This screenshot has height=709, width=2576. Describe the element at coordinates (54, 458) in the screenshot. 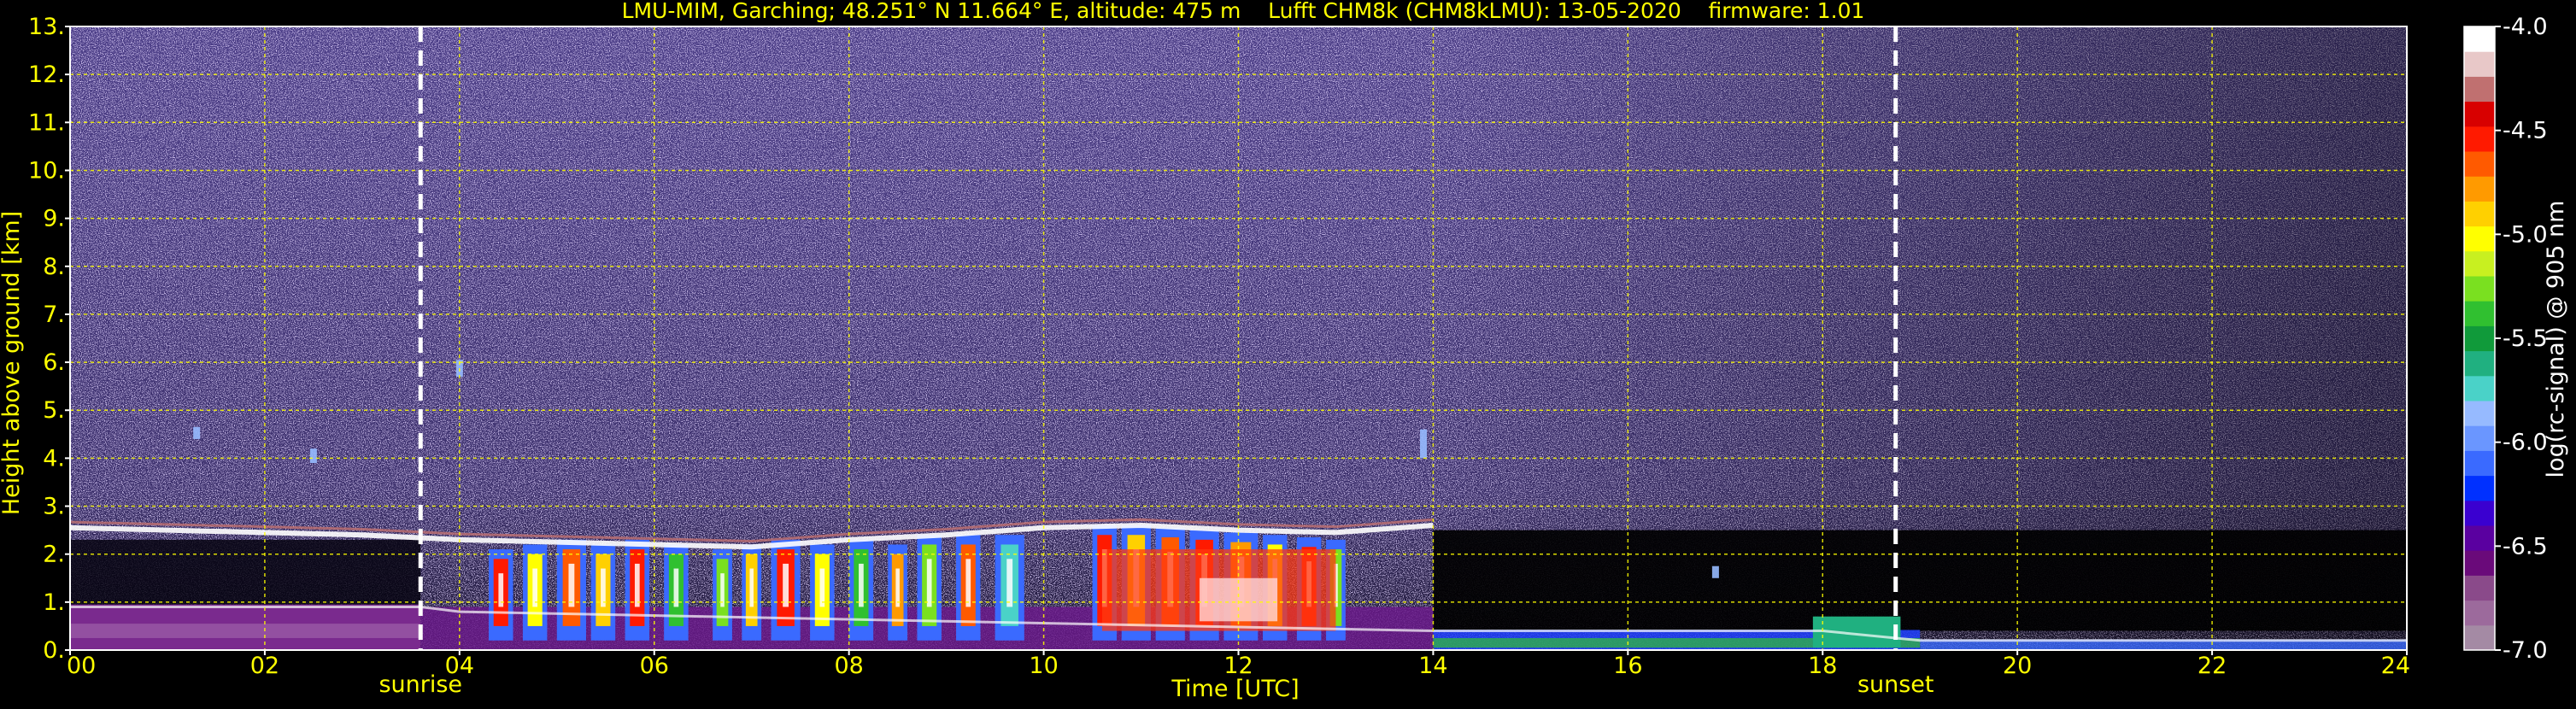

I see `y-tick-label: 4.` at that location.